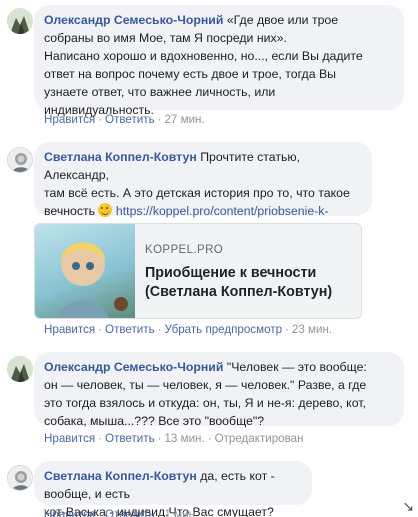 This screenshot has height=517, width=418. I want to click on edited-label: Отредактирован, so click(259, 438).